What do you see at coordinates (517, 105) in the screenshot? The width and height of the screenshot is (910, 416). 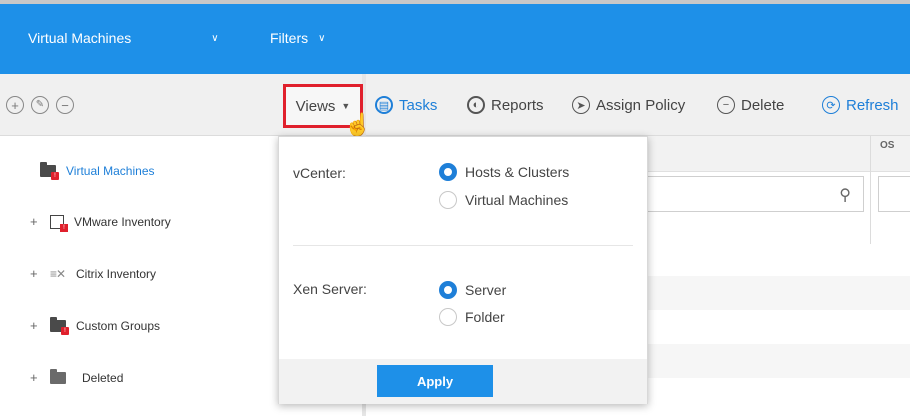 I see `reports-label: Reports` at bounding box center [517, 105].